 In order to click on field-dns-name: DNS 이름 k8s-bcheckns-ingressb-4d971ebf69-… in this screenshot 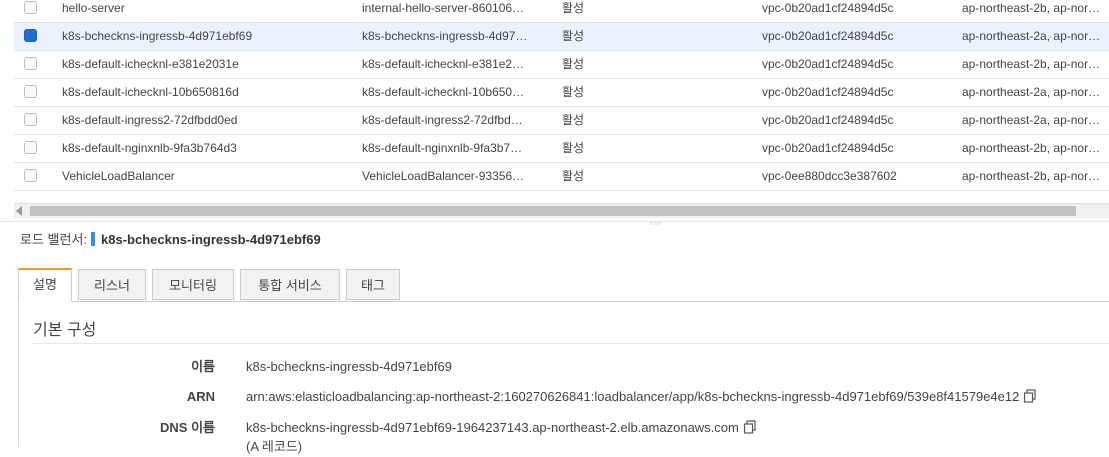, I will do `click(564, 428)`.